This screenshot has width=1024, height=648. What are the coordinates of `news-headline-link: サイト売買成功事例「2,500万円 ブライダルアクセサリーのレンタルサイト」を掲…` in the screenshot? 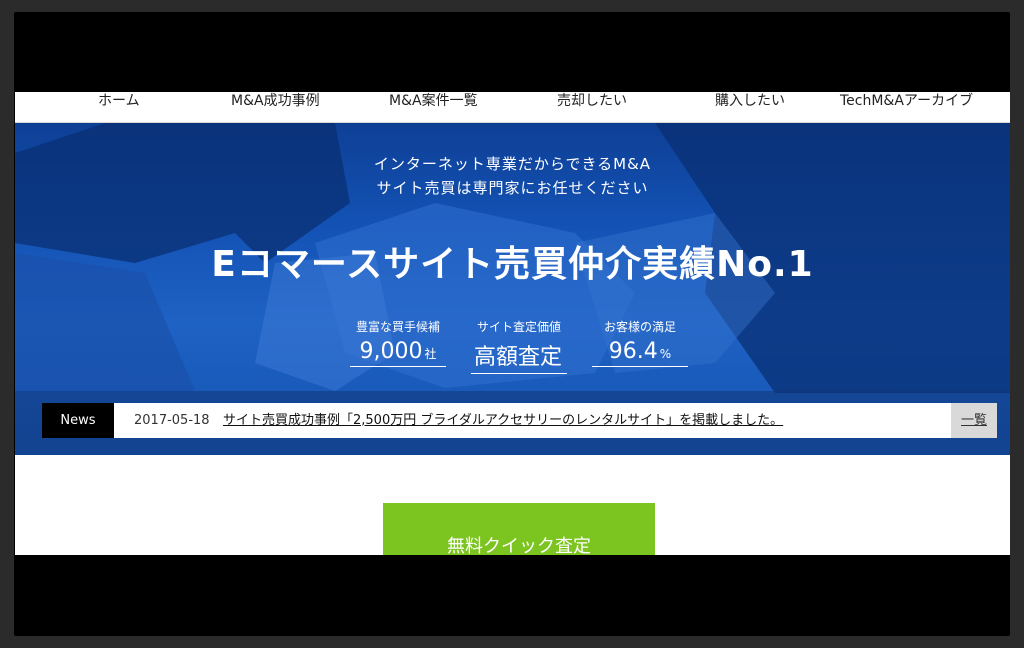 It's located at (503, 420).